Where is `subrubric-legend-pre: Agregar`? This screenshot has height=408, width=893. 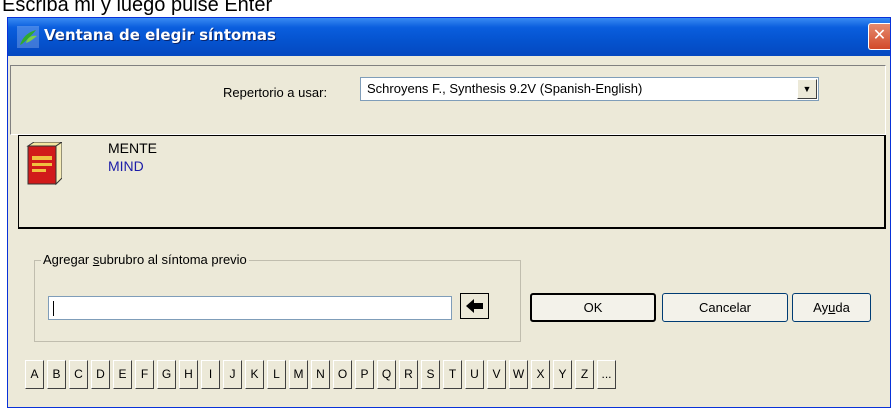 subrubric-legend-pre: Agregar is located at coordinates (68, 259).